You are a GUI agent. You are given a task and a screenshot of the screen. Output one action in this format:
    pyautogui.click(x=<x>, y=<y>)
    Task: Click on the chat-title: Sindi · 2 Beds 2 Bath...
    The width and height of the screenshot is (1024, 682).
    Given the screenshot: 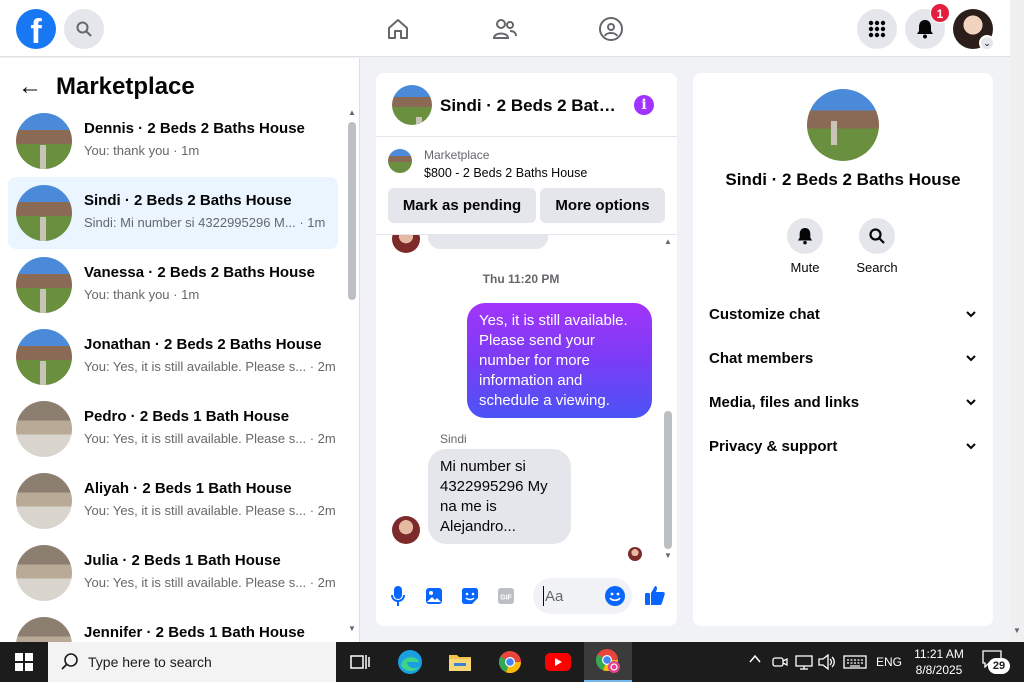 What is the action you would take?
    pyautogui.click(x=528, y=106)
    